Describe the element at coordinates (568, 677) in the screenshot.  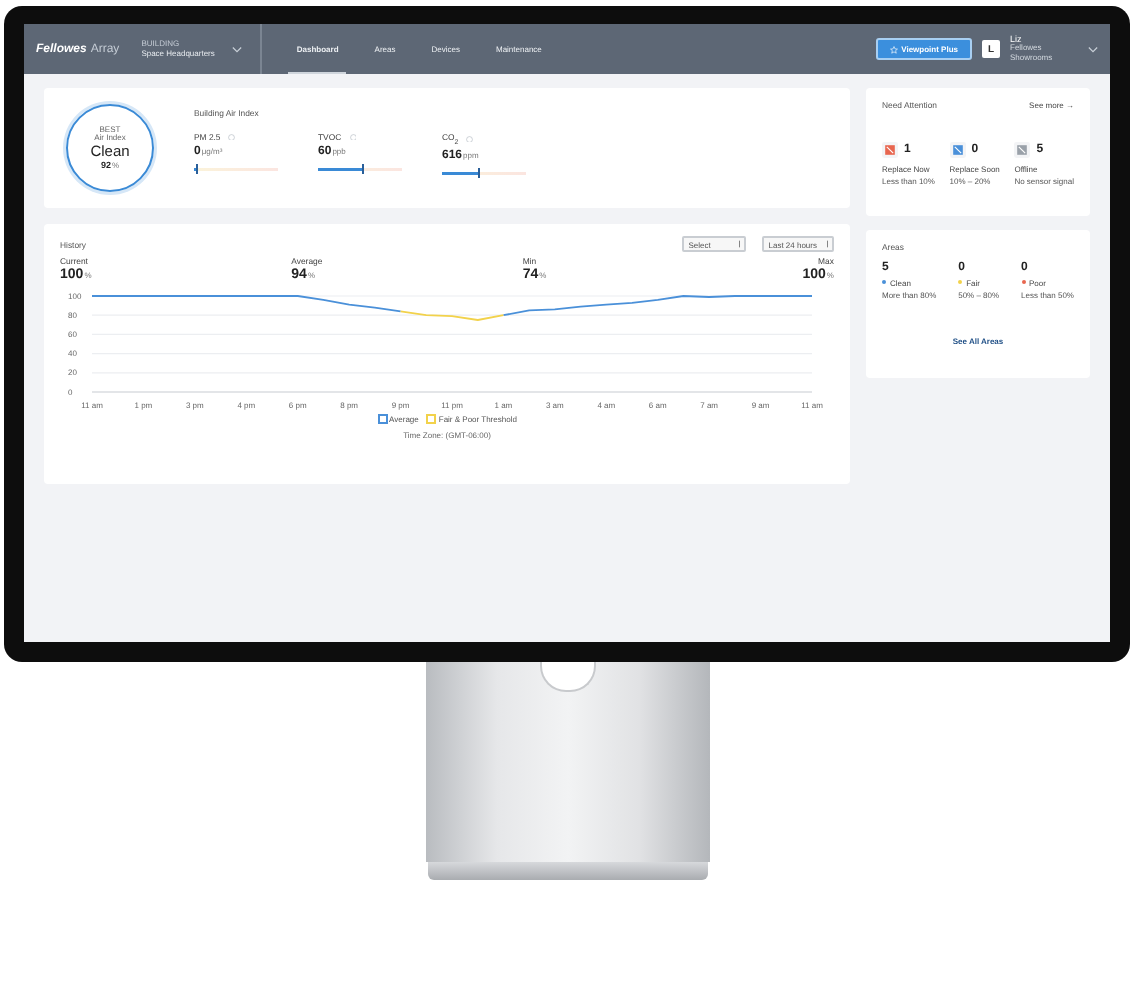
I see `cable-hole` at that location.